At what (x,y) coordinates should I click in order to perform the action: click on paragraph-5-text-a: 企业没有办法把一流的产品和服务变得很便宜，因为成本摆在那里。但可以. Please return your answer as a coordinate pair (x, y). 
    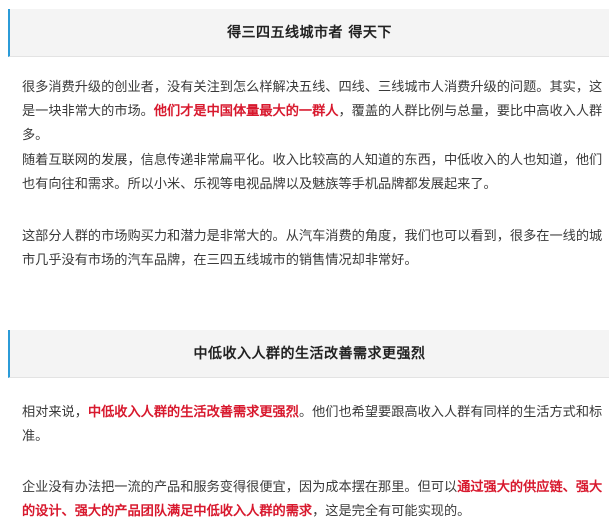
    Looking at the image, I should click on (240, 487).